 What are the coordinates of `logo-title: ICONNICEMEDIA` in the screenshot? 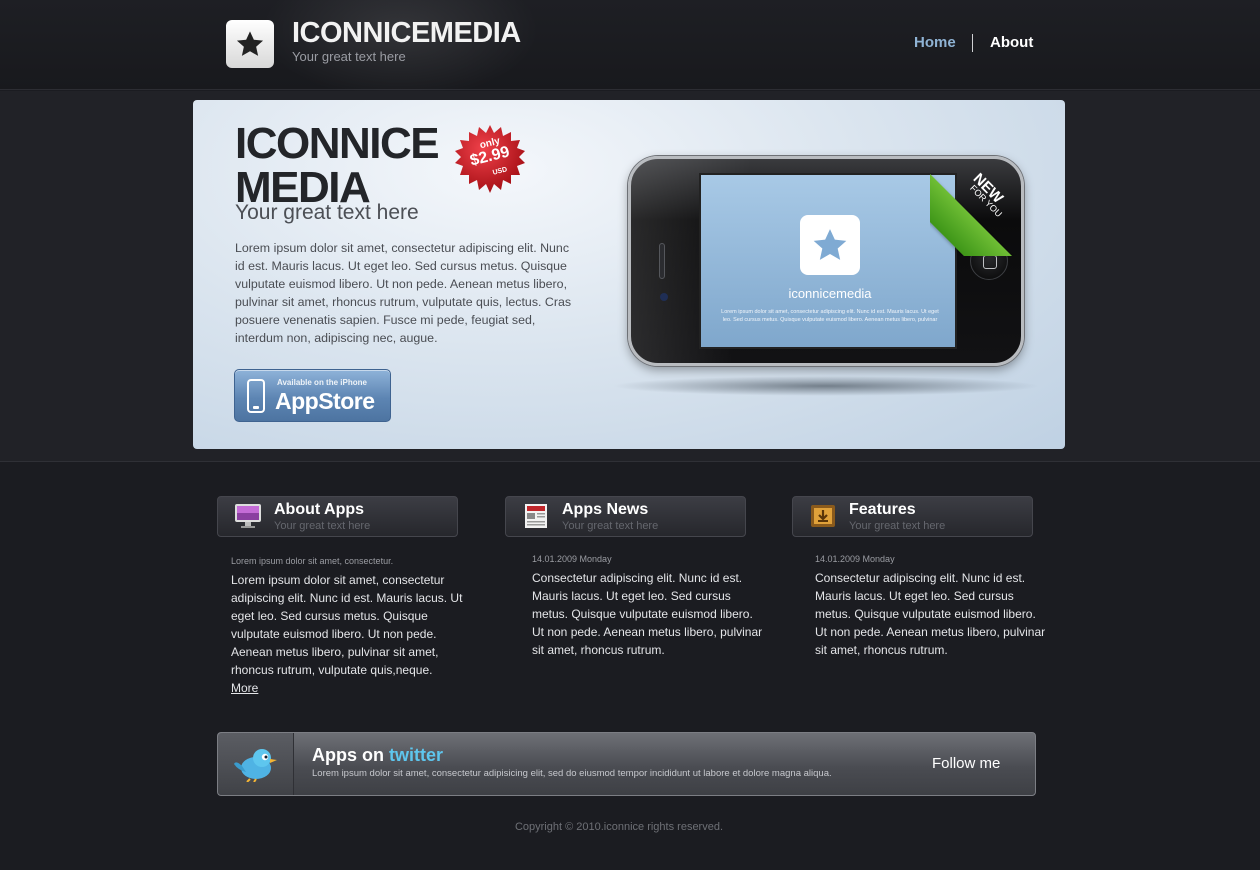 It's located at (406, 33).